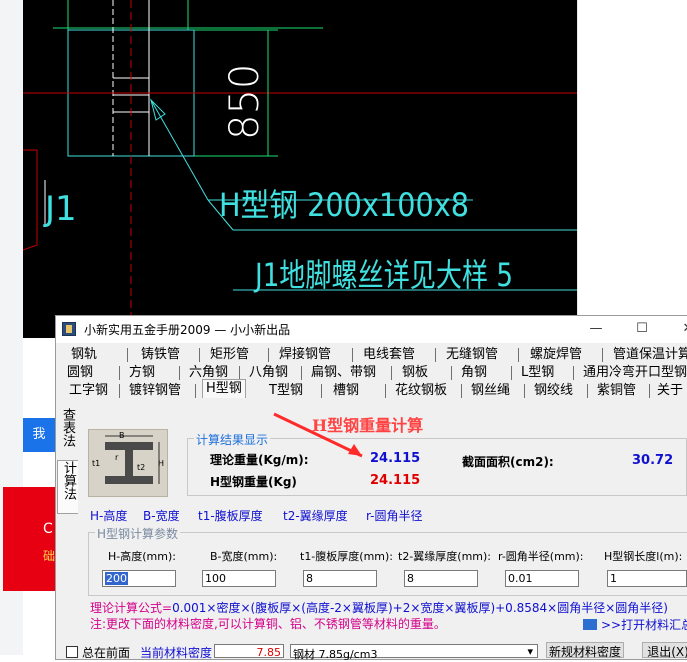  Describe the element at coordinates (664, 650) in the screenshot. I see `exit-button: 退出(X)` at that location.